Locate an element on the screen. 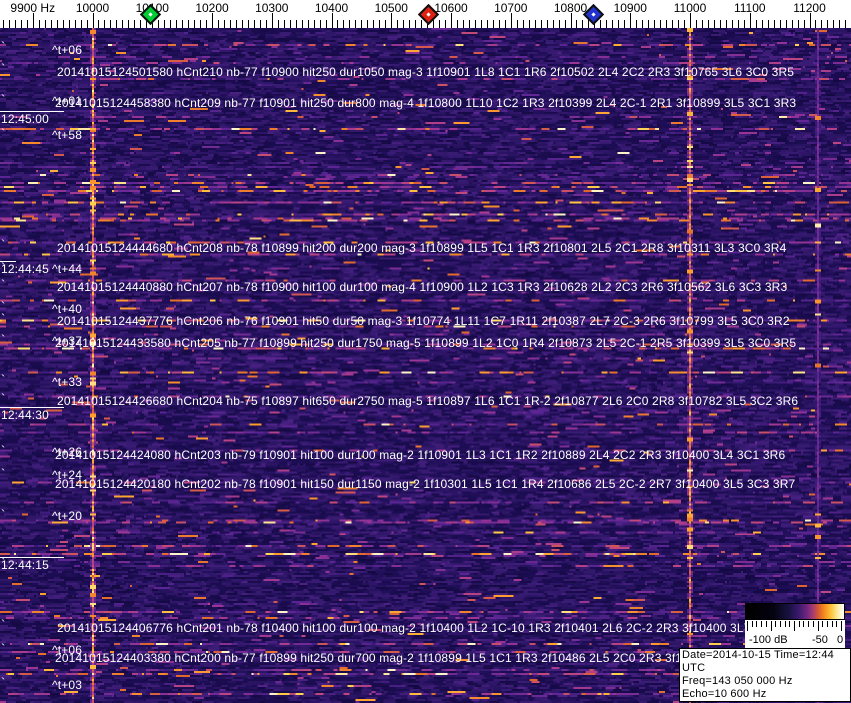 This screenshot has height=703, width=851. db-gradient-bar is located at coordinates (795, 611).